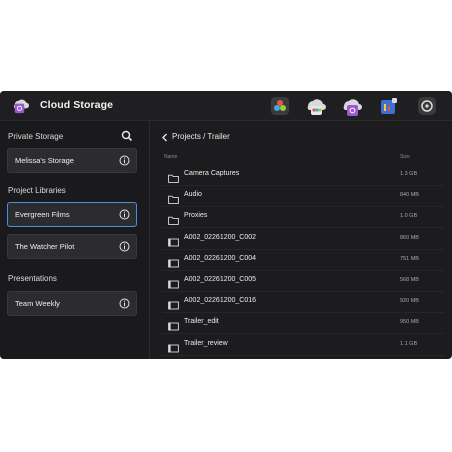 The image size is (452, 452). Describe the element at coordinates (72, 303) in the screenshot. I see `sidebar-item-team-weekly: Team Weekly` at that location.